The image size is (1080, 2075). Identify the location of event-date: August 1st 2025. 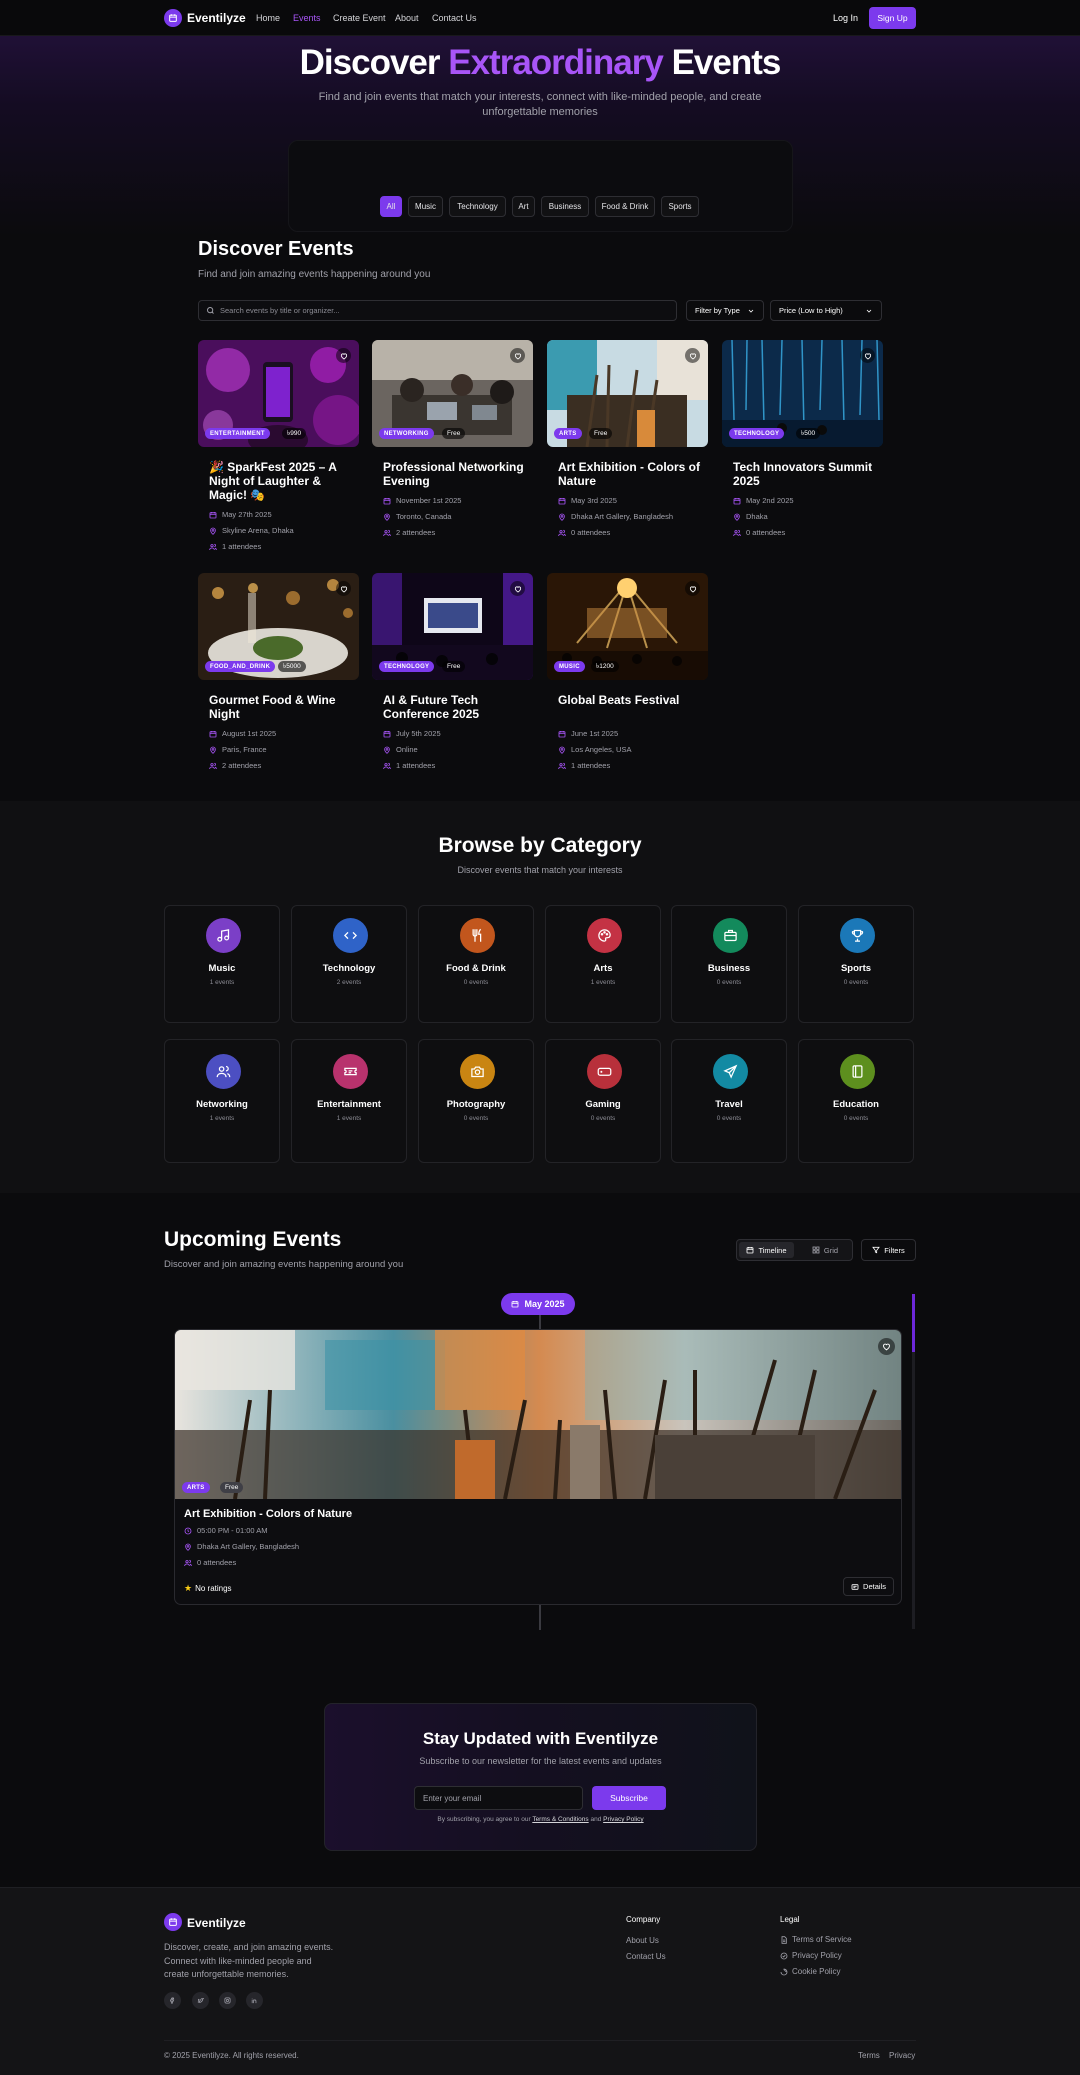
(242, 733).